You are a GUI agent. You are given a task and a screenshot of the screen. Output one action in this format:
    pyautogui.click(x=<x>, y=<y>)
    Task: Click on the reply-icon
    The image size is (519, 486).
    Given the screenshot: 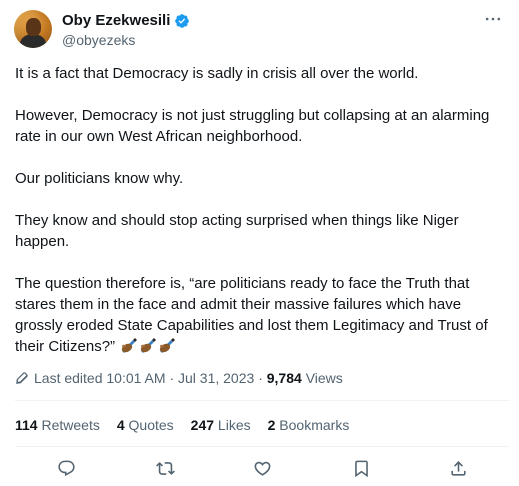 What is the action you would take?
    pyautogui.click(x=66, y=468)
    